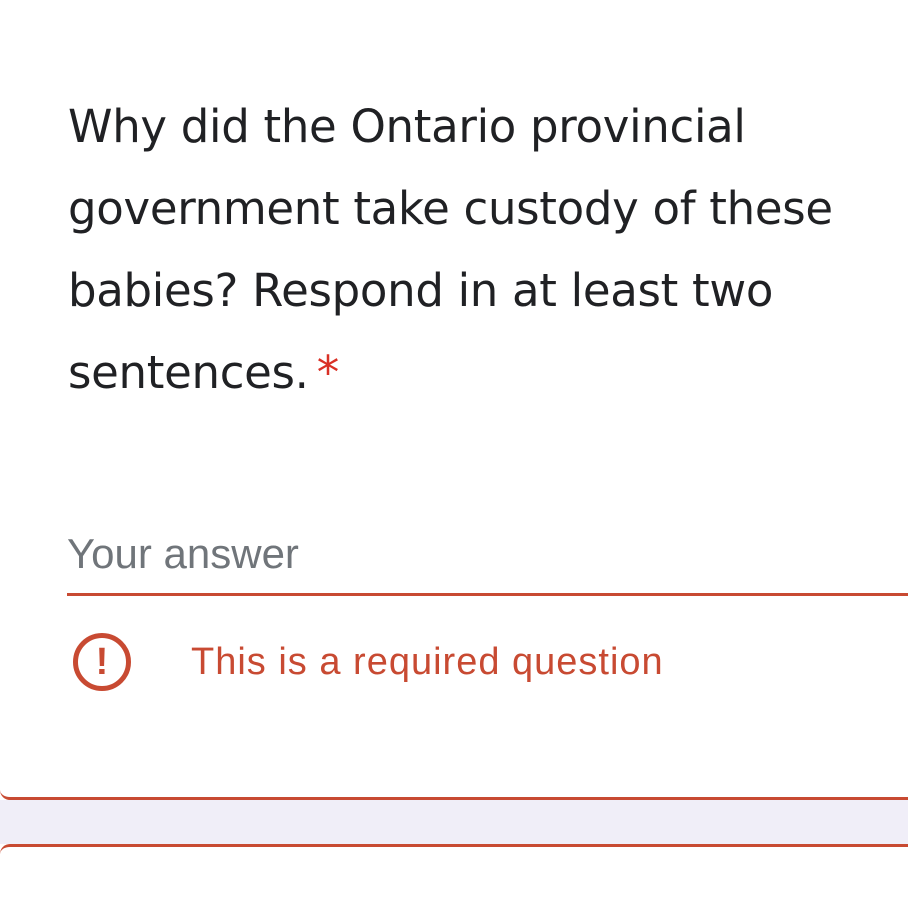 This screenshot has width=908, height=911. Describe the element at coordinates (454, 822) in the screenshot. I see `form-background-gap` at that location.